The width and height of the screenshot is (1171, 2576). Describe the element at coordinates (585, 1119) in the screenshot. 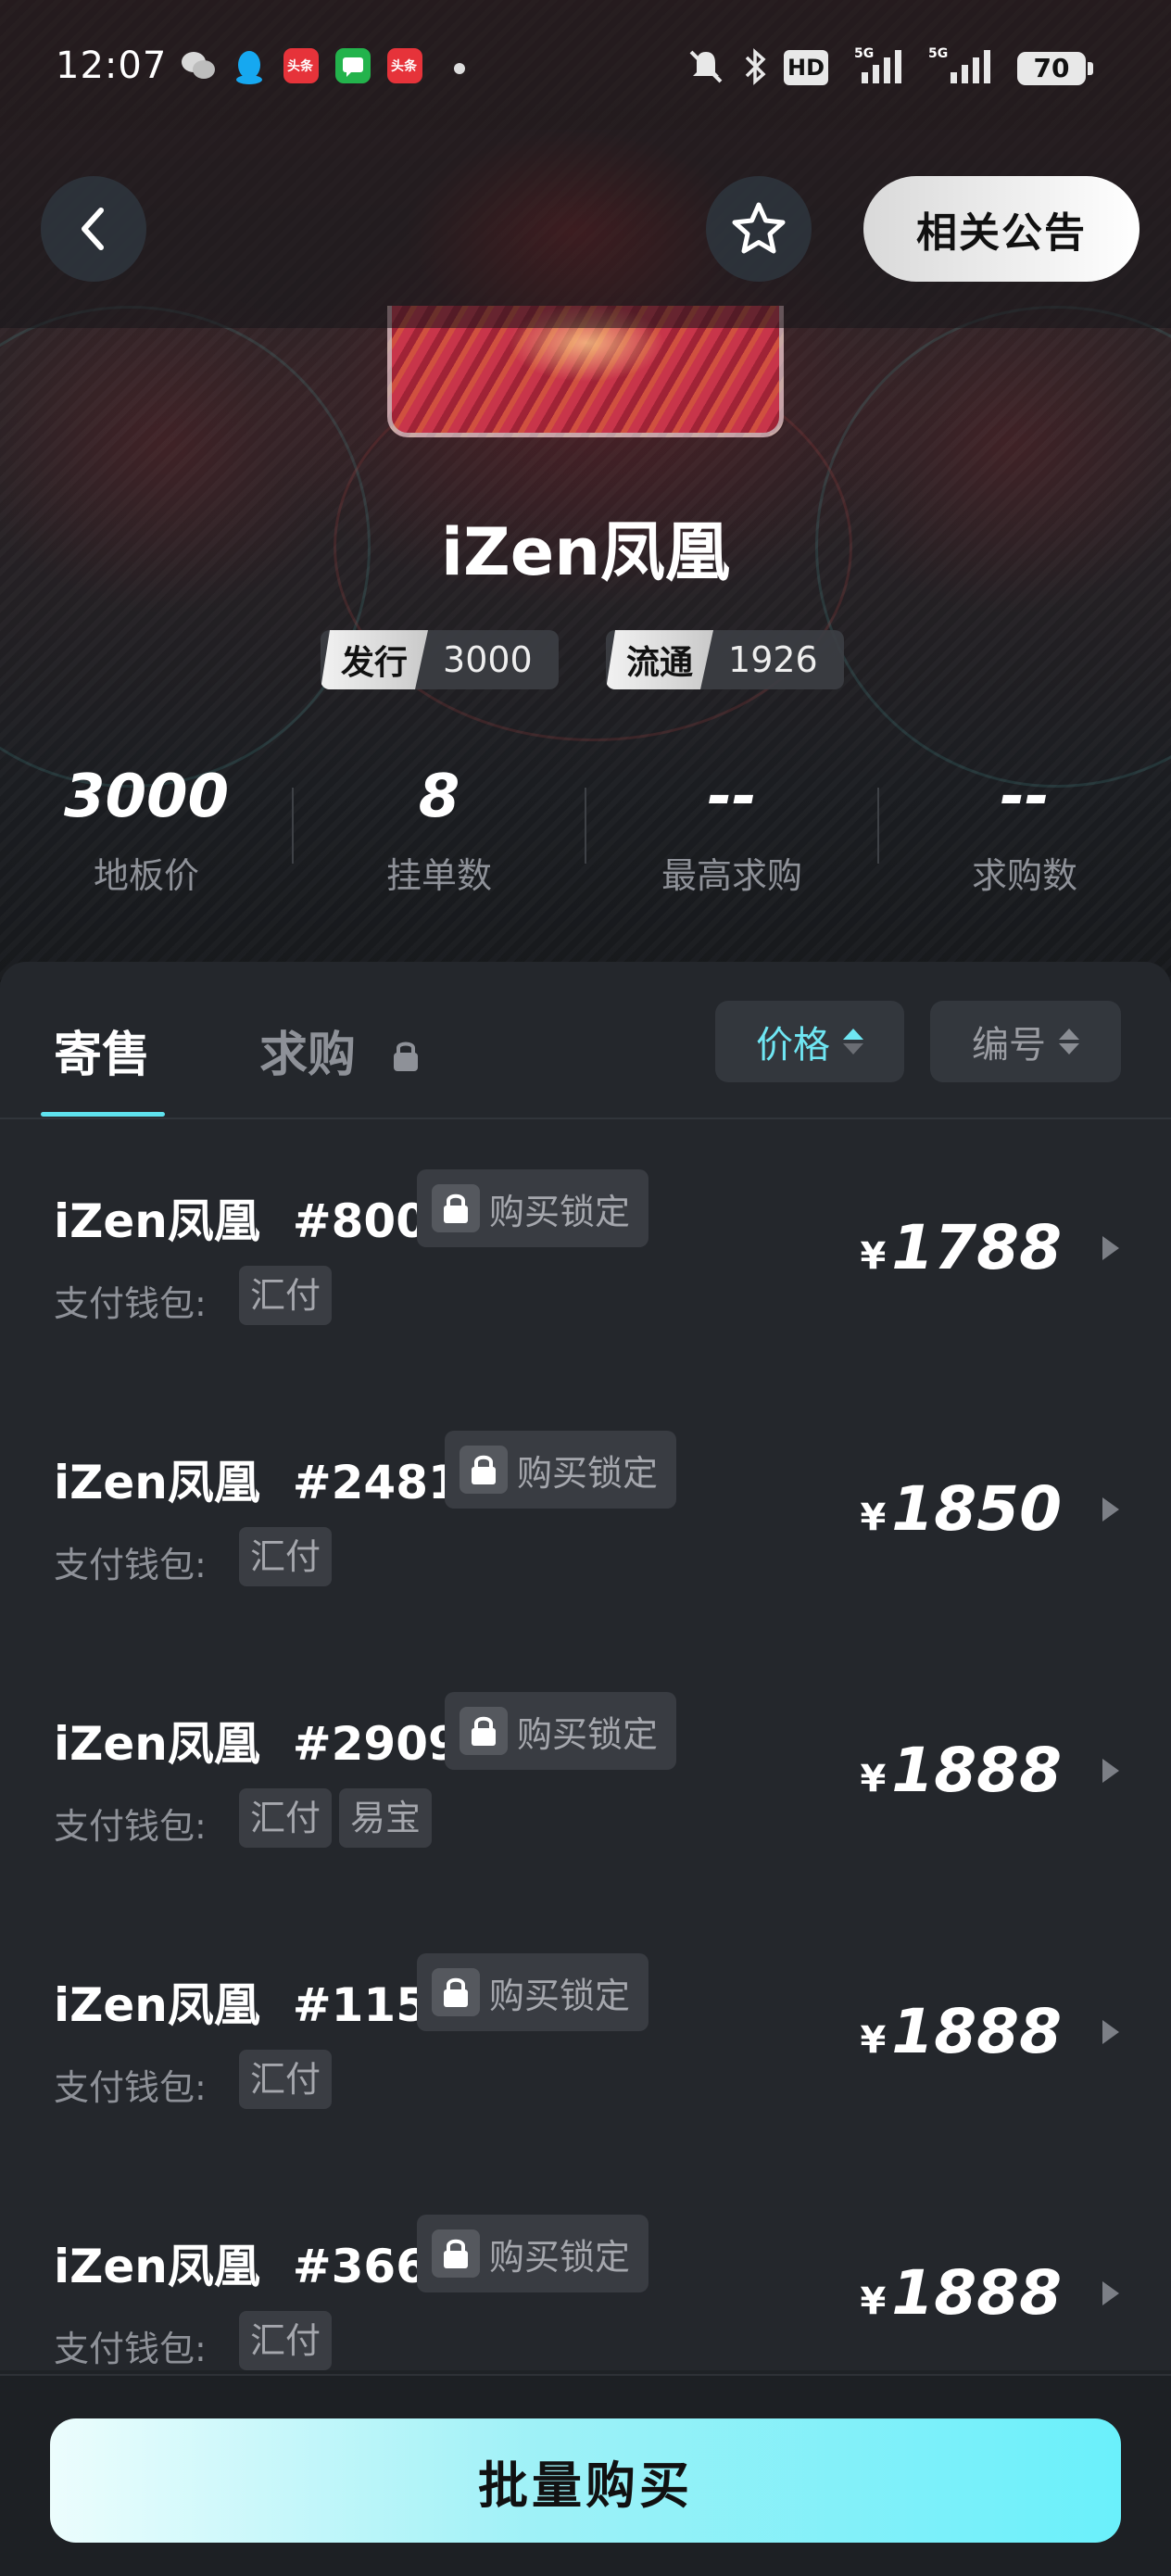

I see `divider` at that location.